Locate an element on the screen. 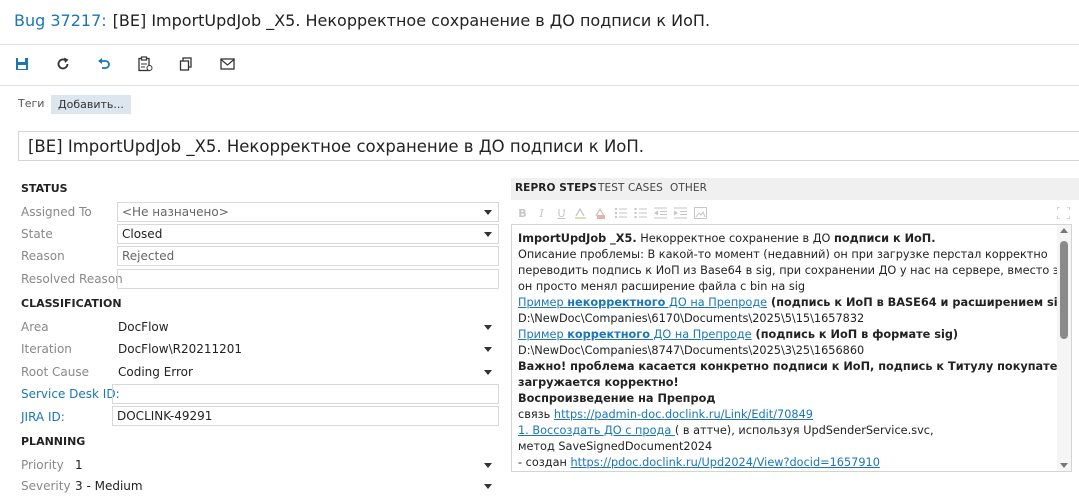 This screenshot has width=1079, height=496. resolved-reason-input is located at coordinates (308, 279).